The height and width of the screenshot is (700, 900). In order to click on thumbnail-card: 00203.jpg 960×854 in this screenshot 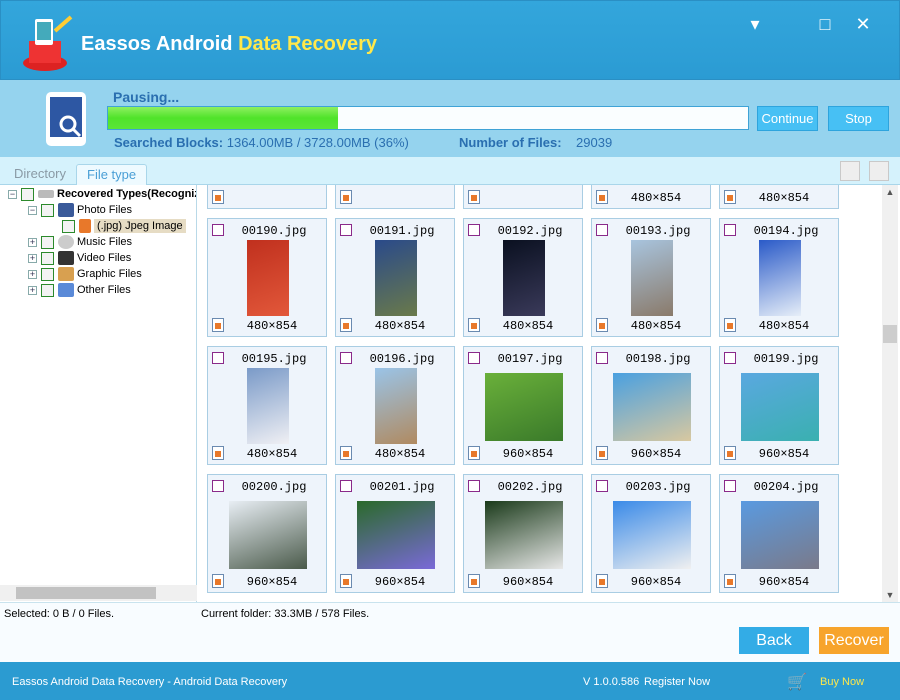, I will do `click(651, 533)`.